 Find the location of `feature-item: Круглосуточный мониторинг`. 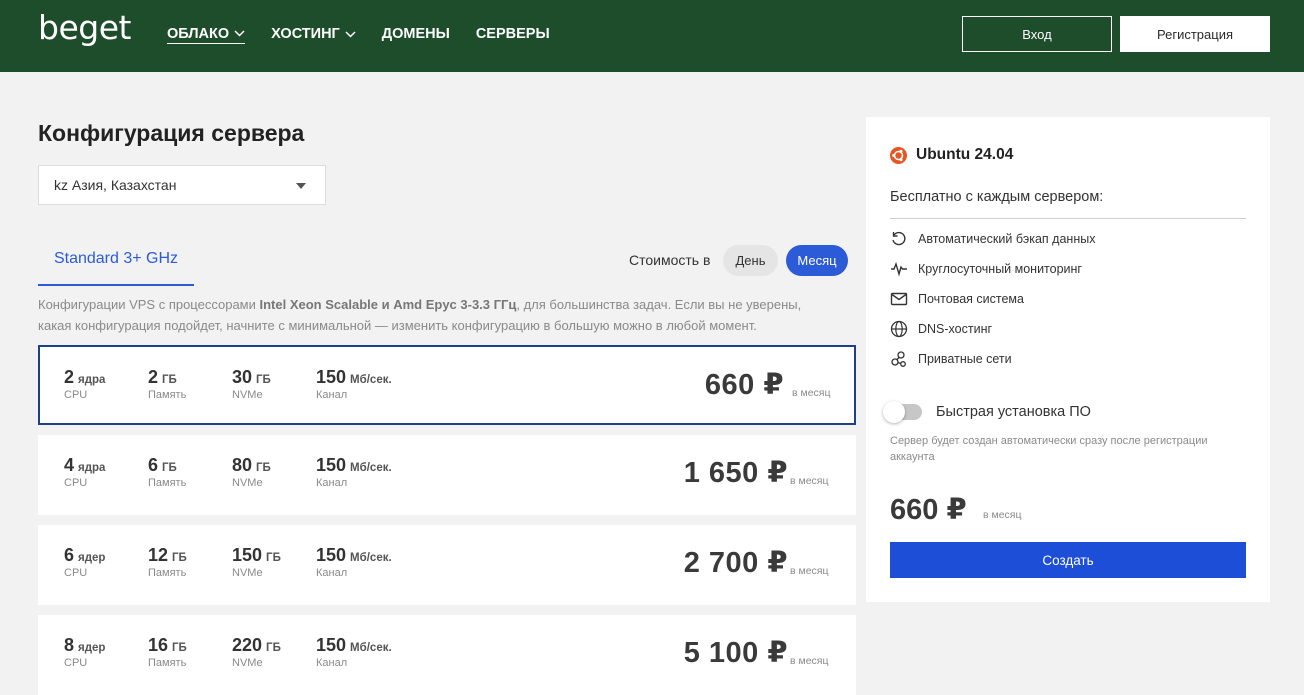

feature-item: Круглосуточный мониторинг is located at coordinates (986, 269).